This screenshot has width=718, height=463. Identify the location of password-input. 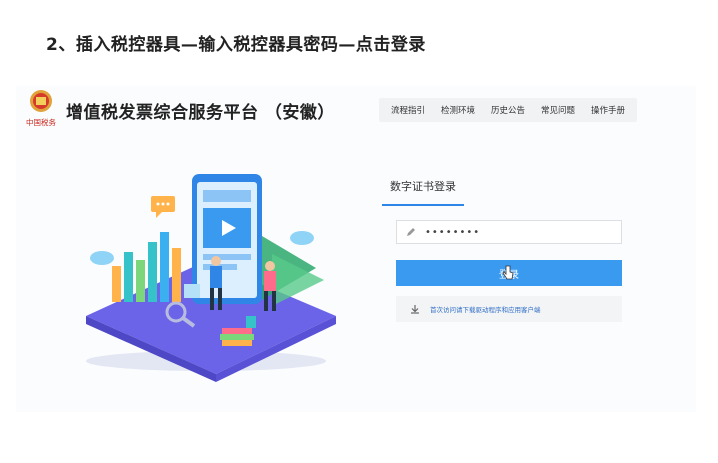
(515, 232).